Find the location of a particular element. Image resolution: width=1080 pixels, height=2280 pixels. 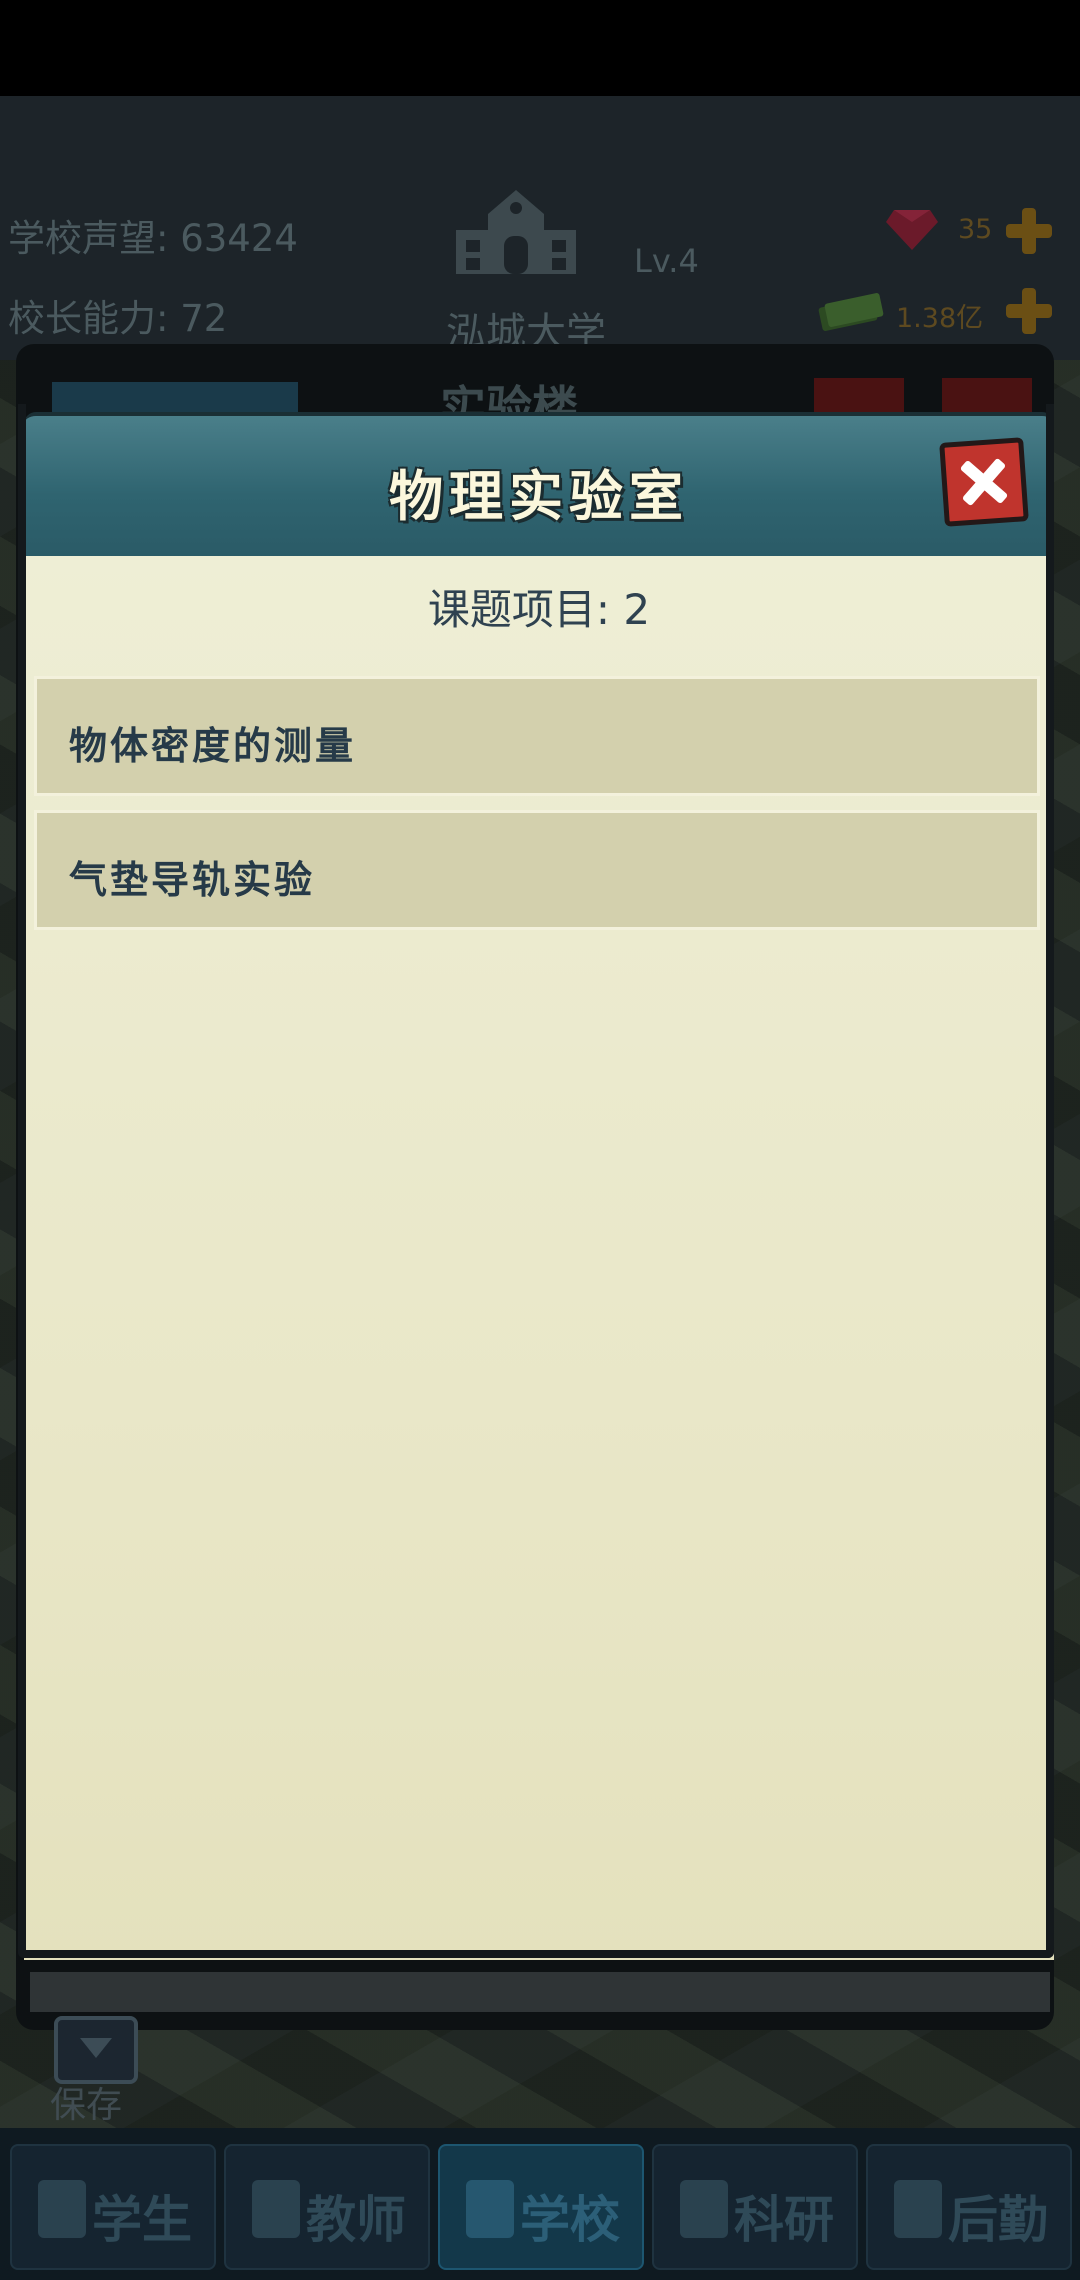

tab-logistics: 后勤 is located at coordinates (969, 2207).